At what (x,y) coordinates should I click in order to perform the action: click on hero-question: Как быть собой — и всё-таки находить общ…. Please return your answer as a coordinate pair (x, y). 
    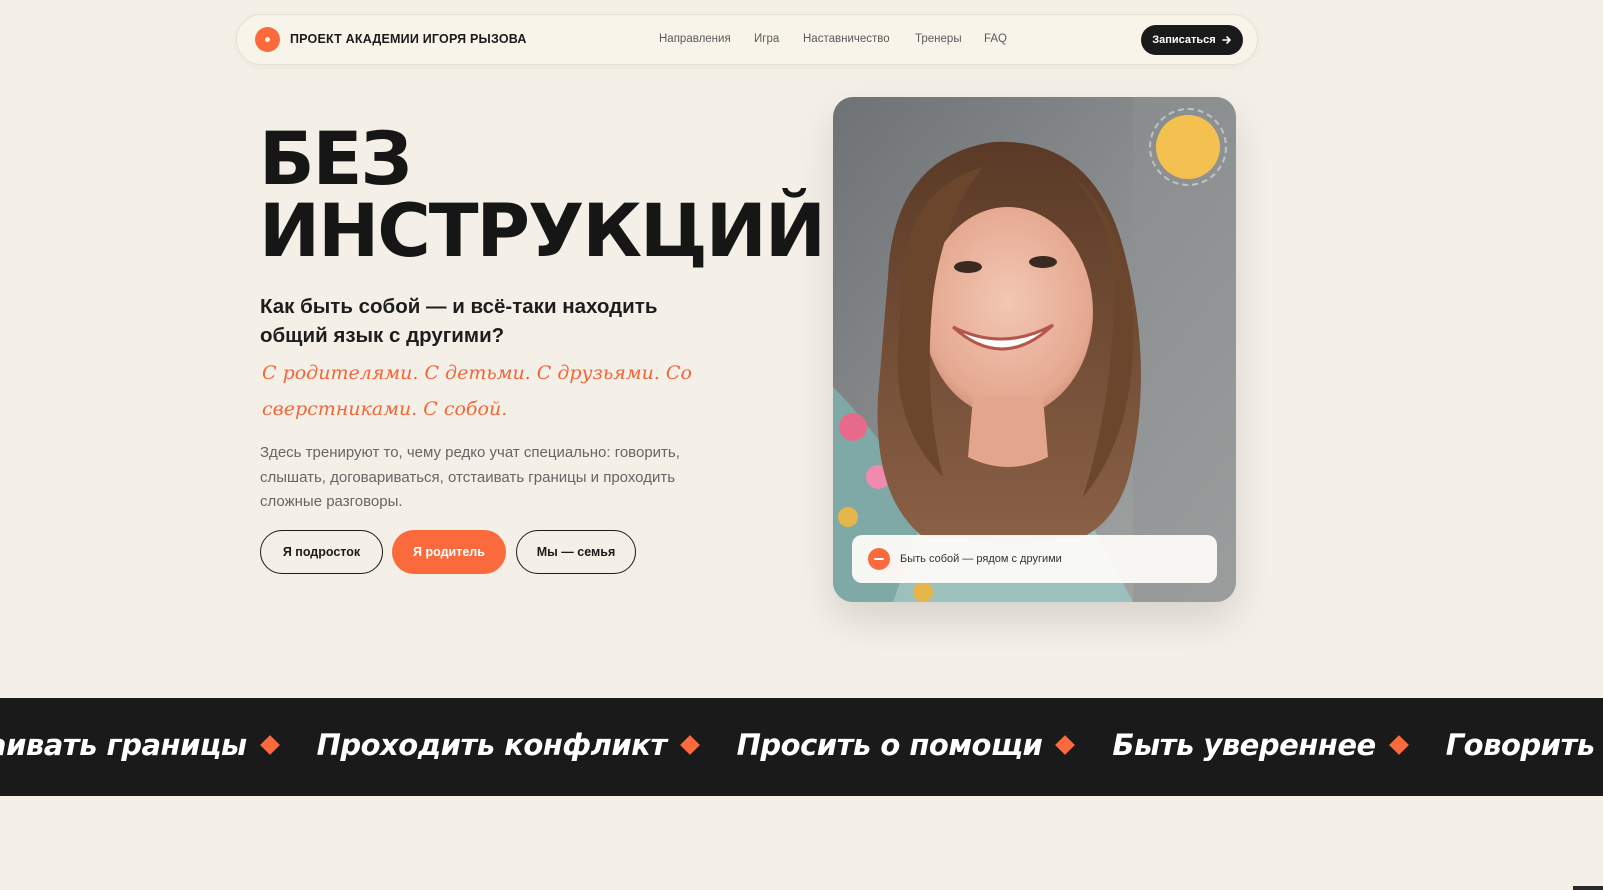
    Looking at the image, I should click on (459, 321).